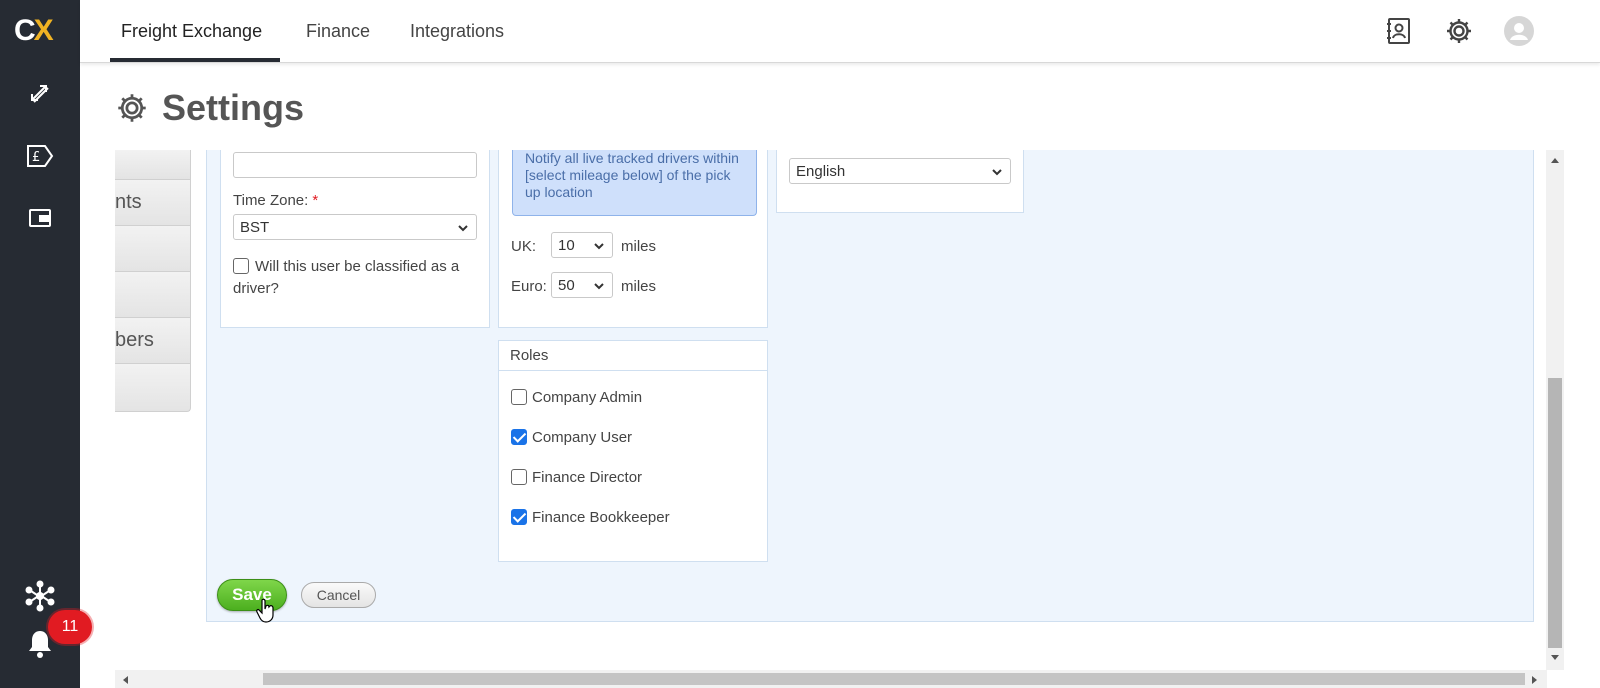 The width and height of the screenshot is (1600, 688). What do you see at coordinates (355, 165) in the screenshot?
I see `text-field` at bounding box center [355, 165].